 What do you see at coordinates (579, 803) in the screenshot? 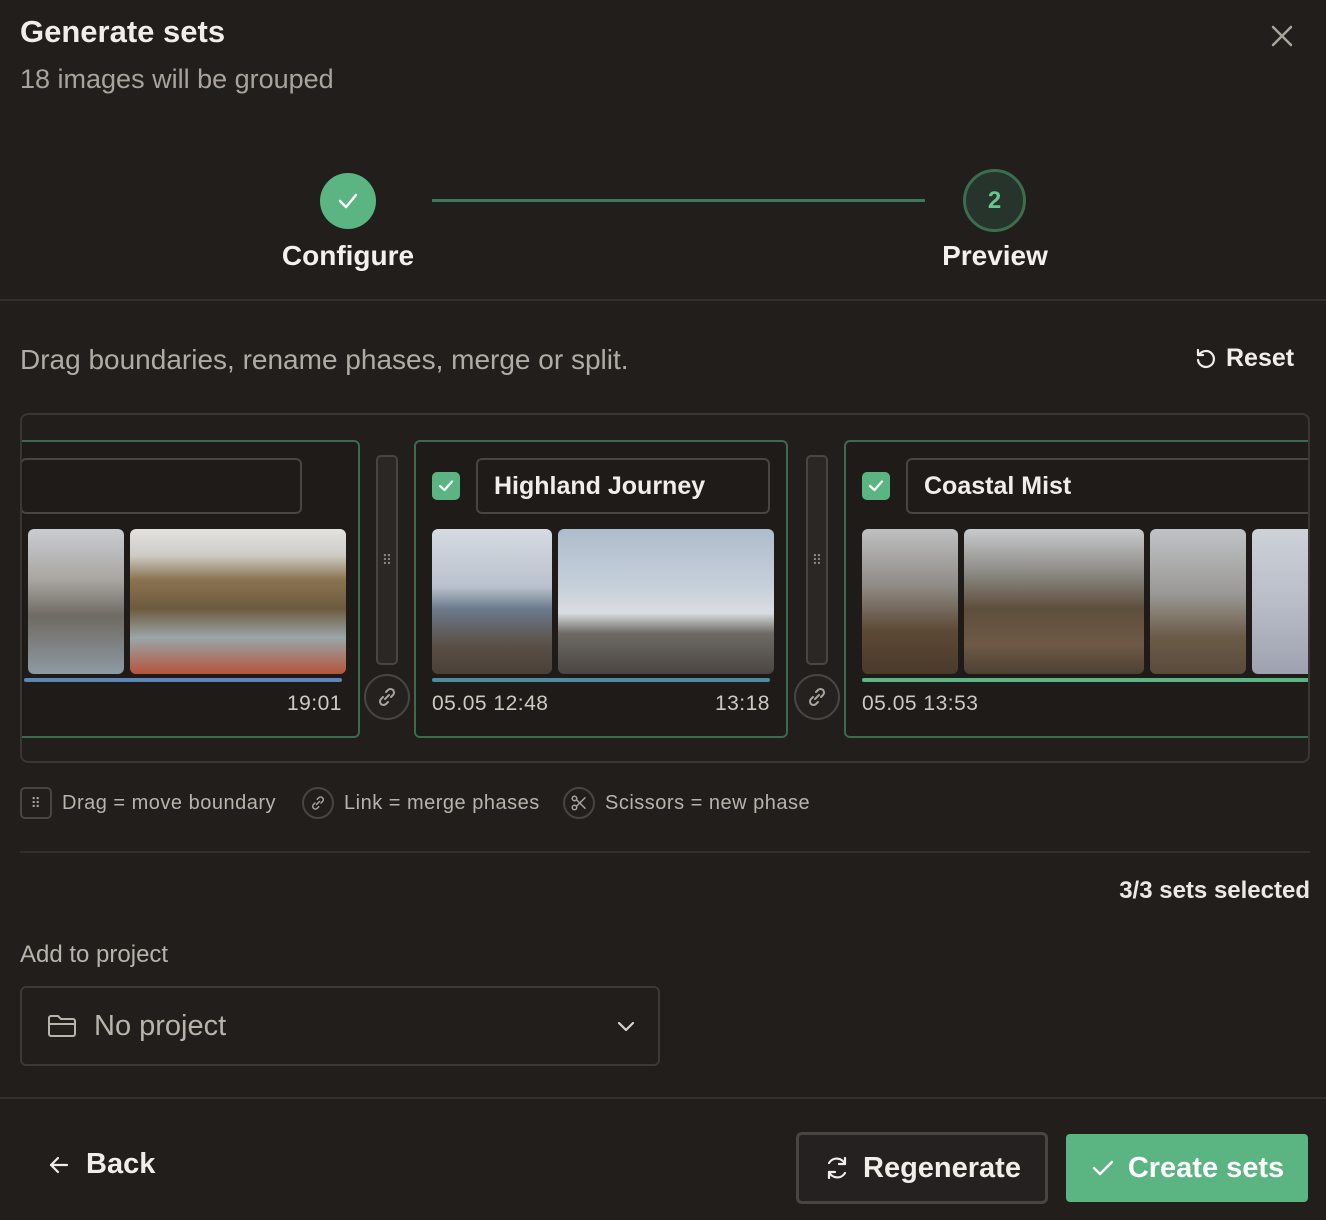
I see `scissors-icon` at bounding box center [579, 803].